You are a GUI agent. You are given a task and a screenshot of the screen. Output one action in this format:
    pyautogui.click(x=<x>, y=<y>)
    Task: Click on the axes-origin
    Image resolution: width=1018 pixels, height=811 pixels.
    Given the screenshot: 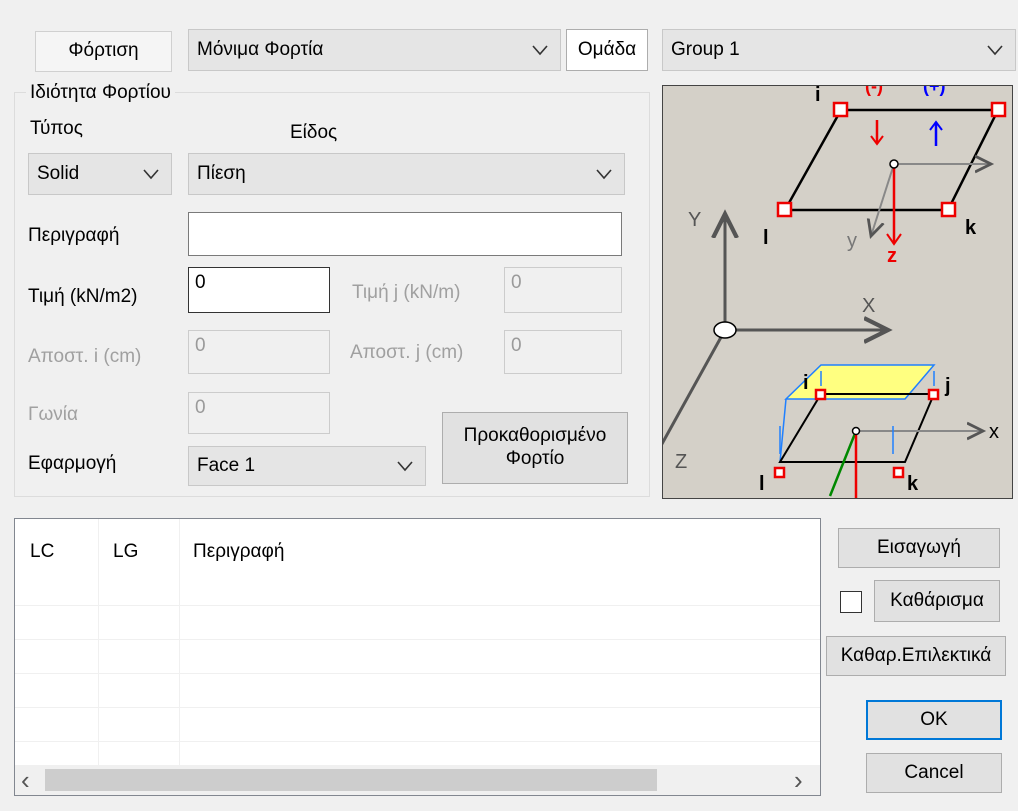 What is the action you would take?
    pyautogui.click(x=725, y=330)
    